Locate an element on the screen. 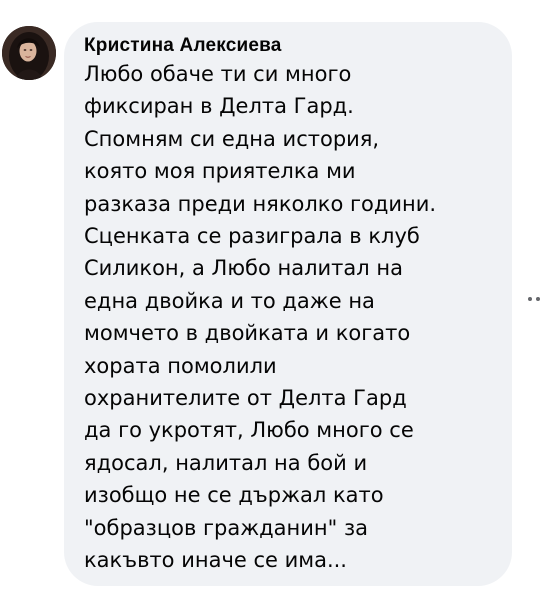 This screenshot has height=590, width=546. comment-author: Кристина Алексиева is located at coordinates (287, 46).